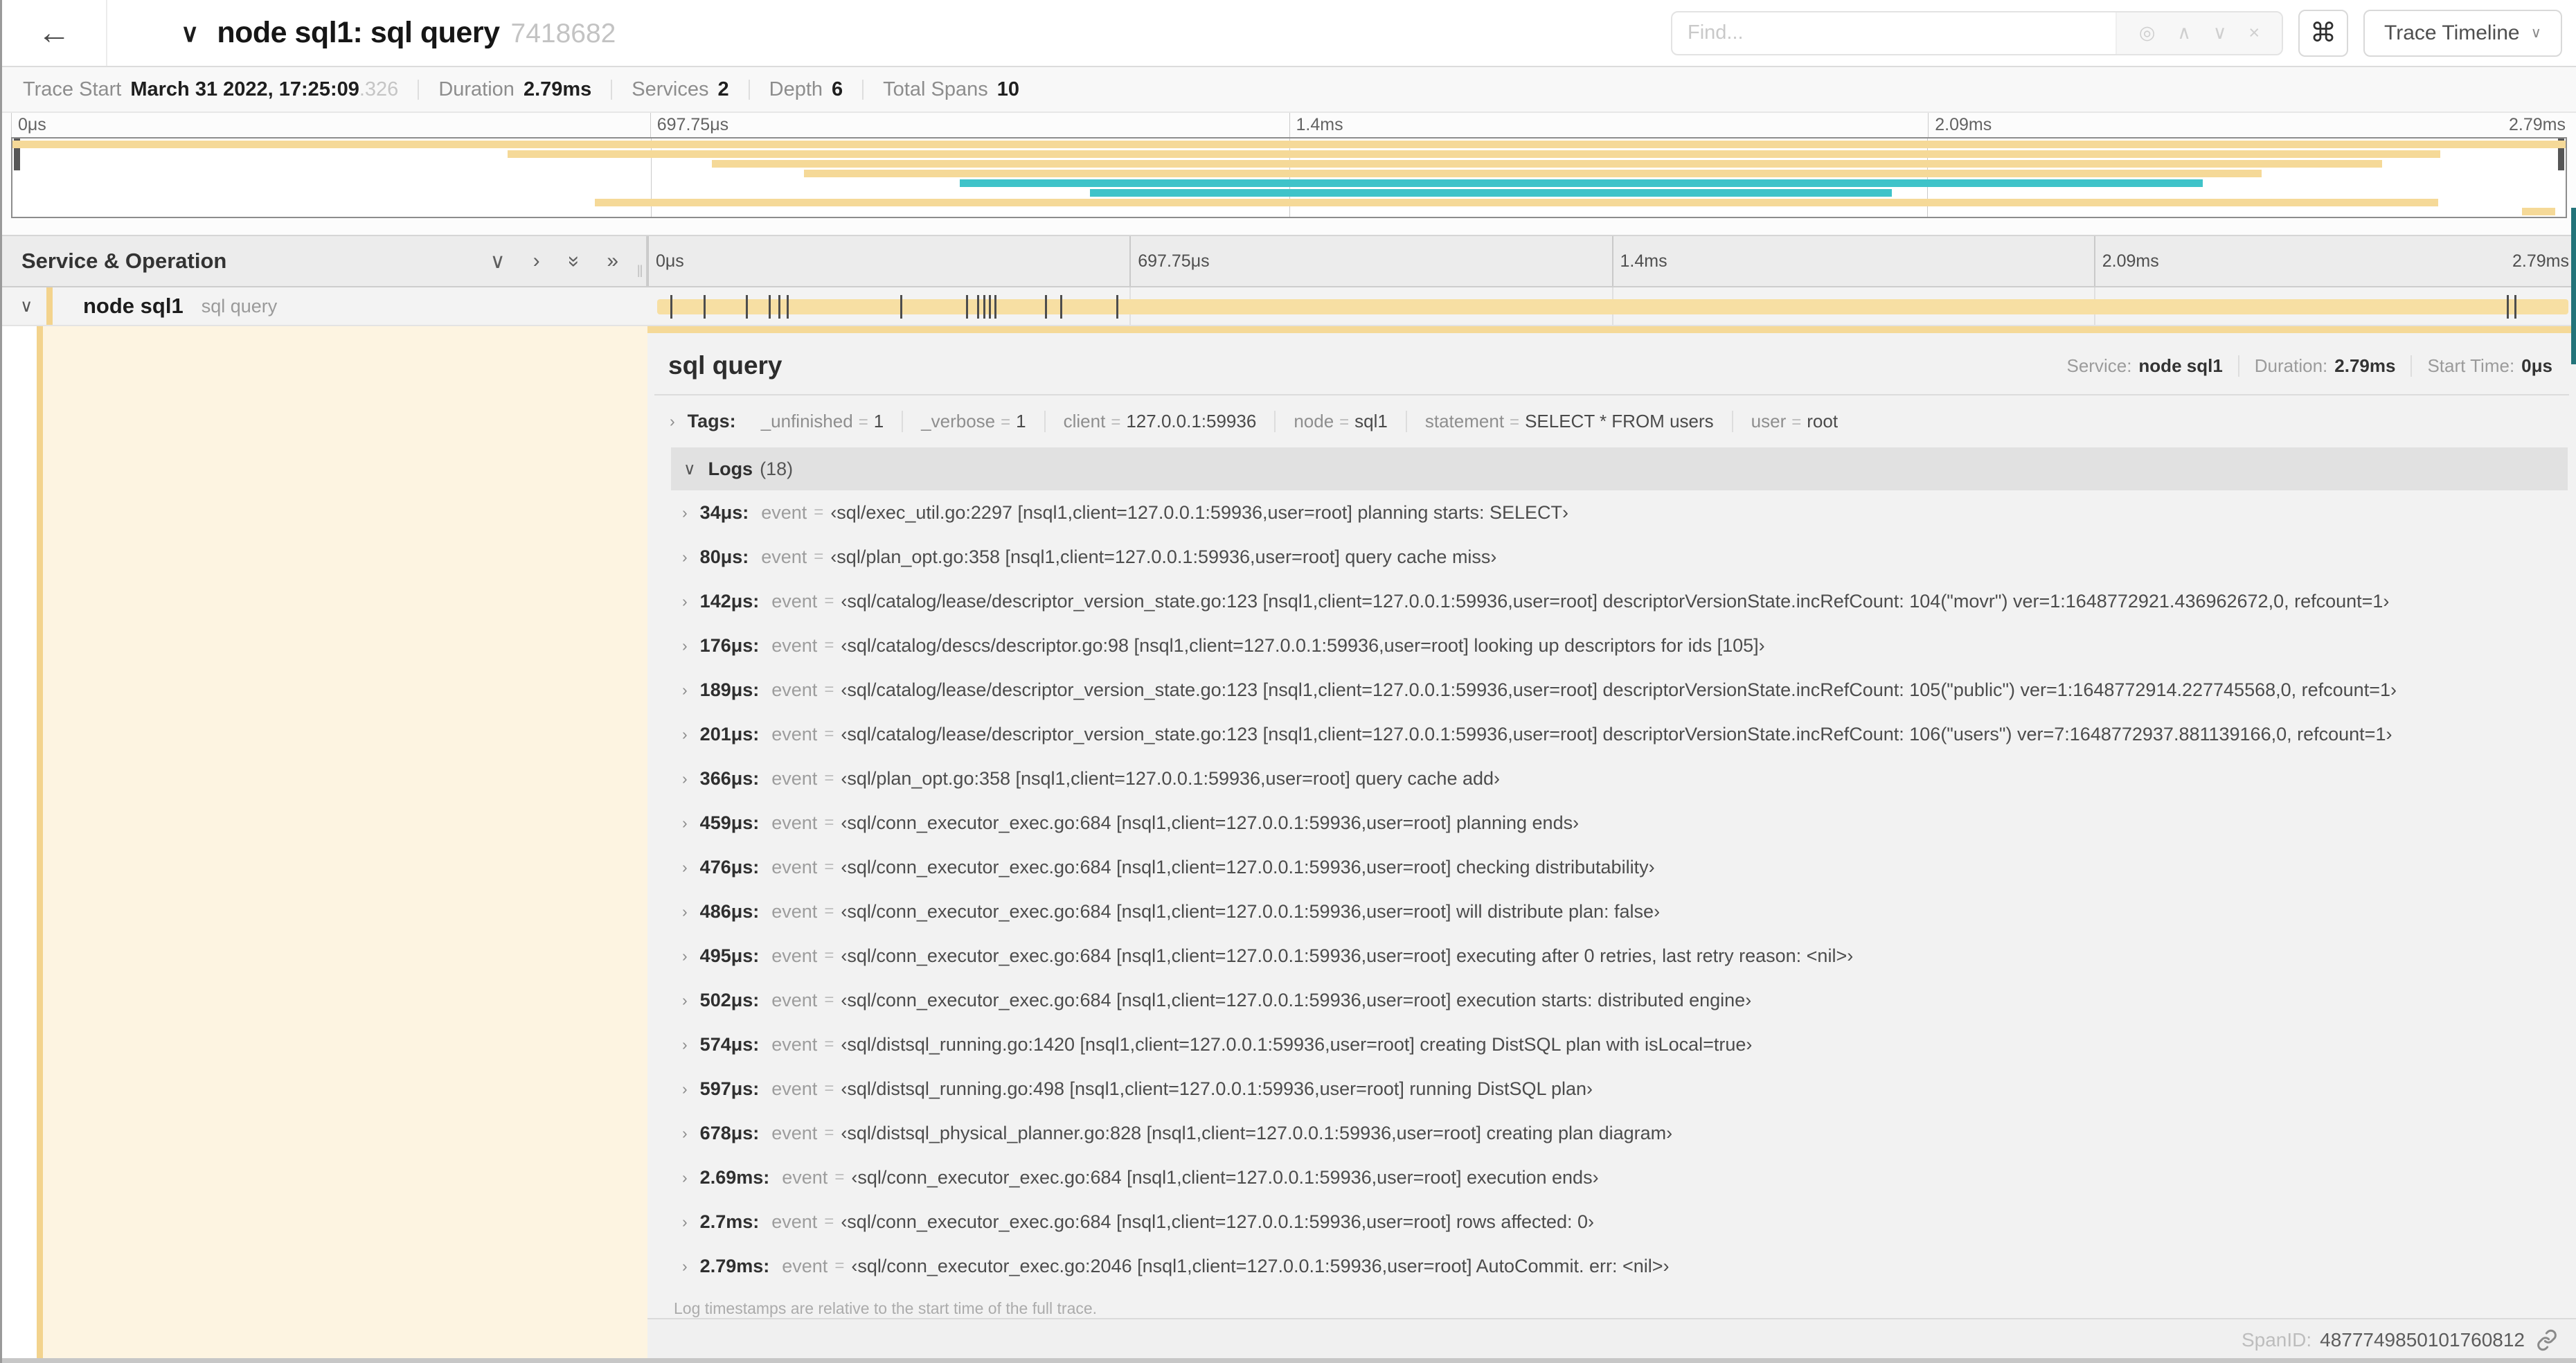 Image resolution: width=2576 pixels, height=1363 pixels. Describe the element at coordinates (2144, 365) in the screenshot. I see `span-meta-item: Service: node sql1` at that location.